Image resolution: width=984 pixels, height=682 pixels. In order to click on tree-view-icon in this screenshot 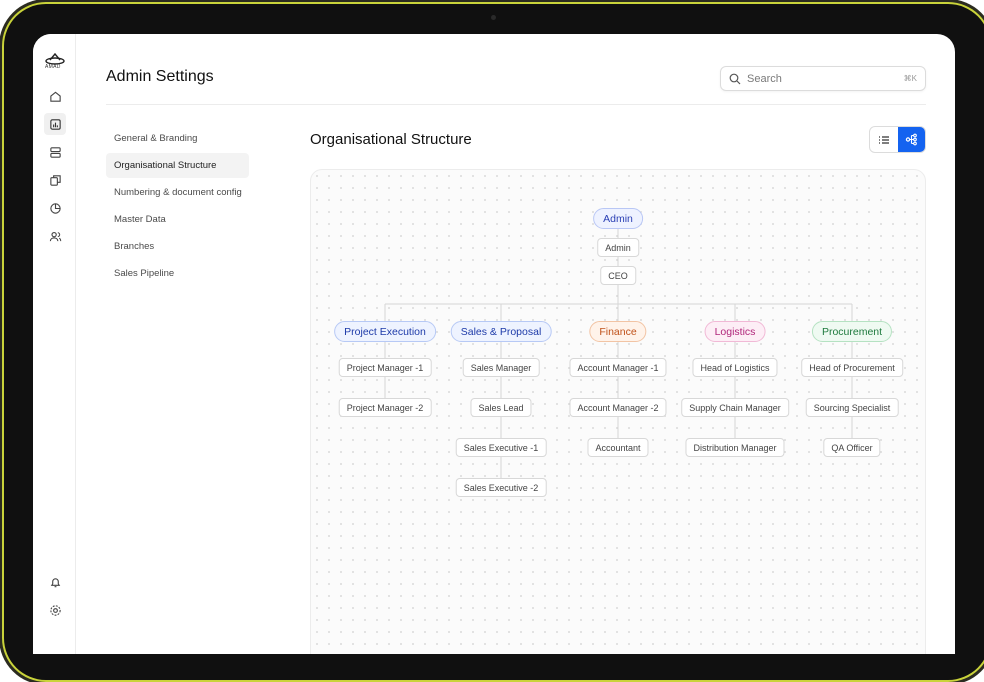, I will do `click(911, 139)`.